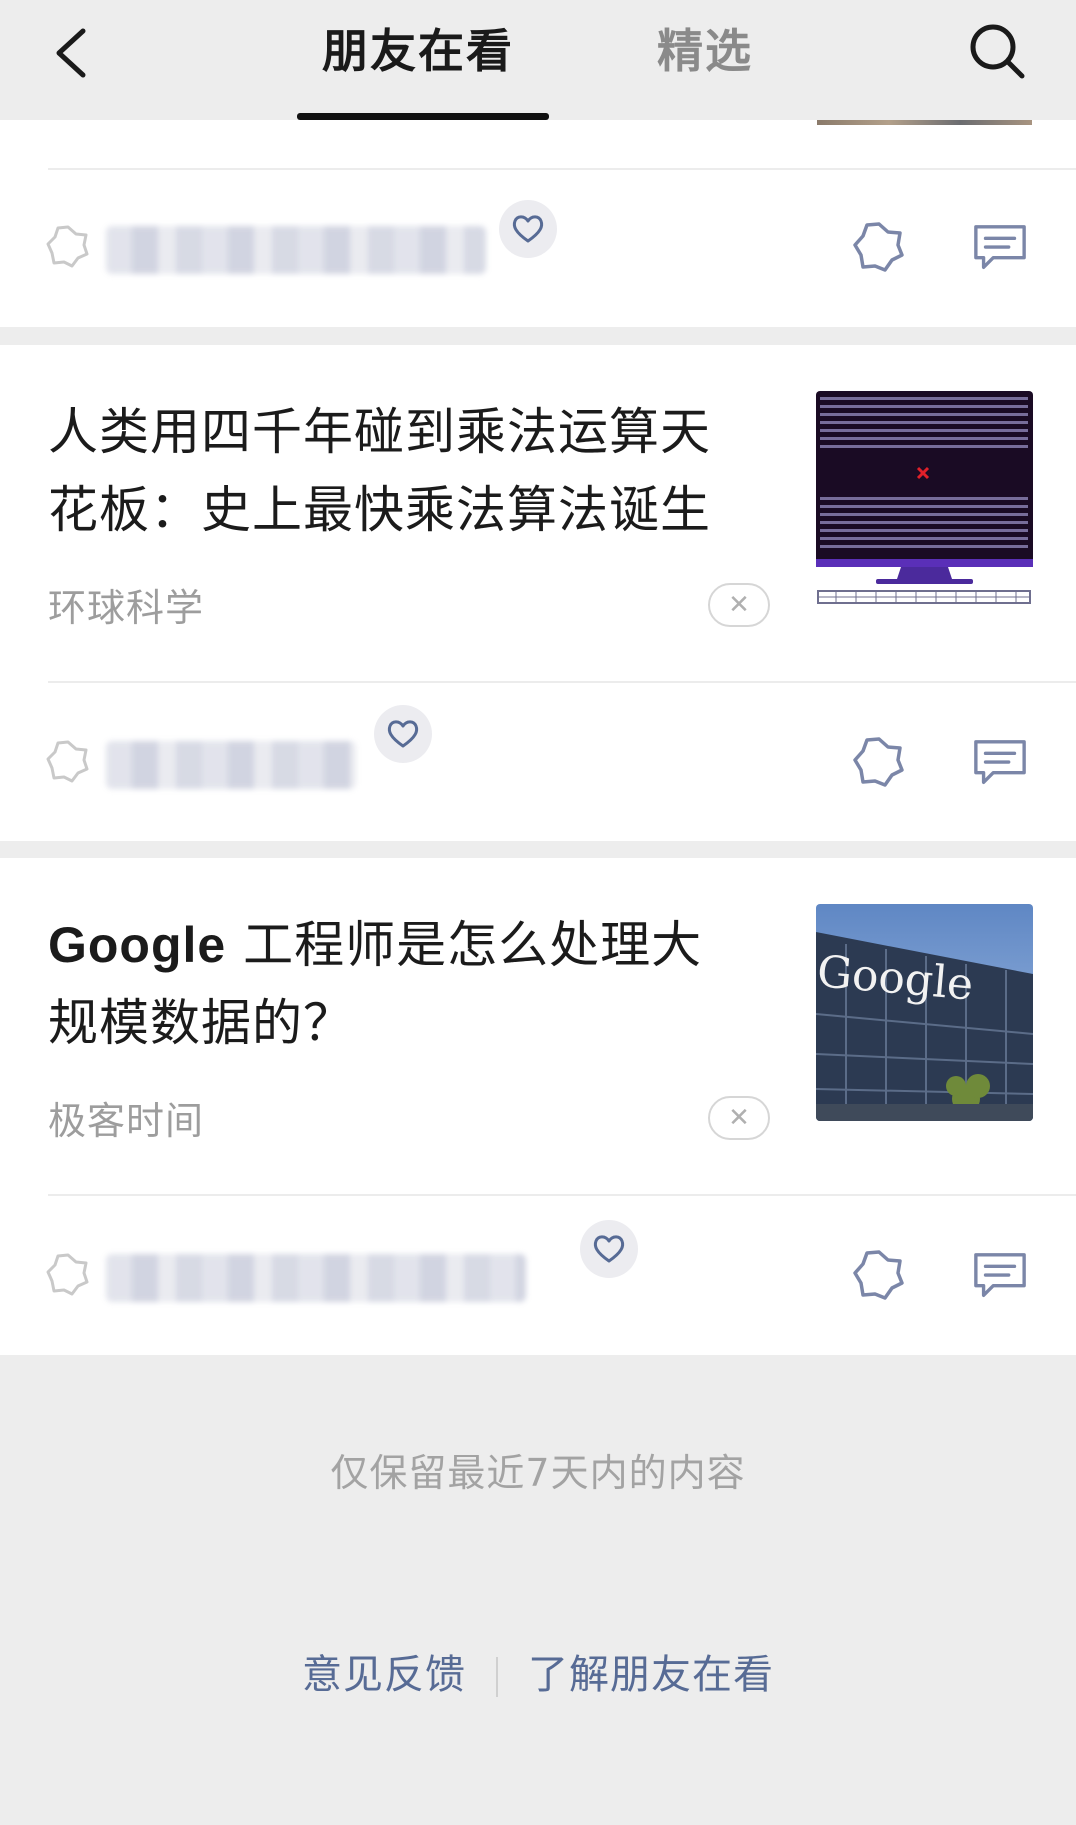  I want to click on google-building-image: Google, so click(924, 1012).